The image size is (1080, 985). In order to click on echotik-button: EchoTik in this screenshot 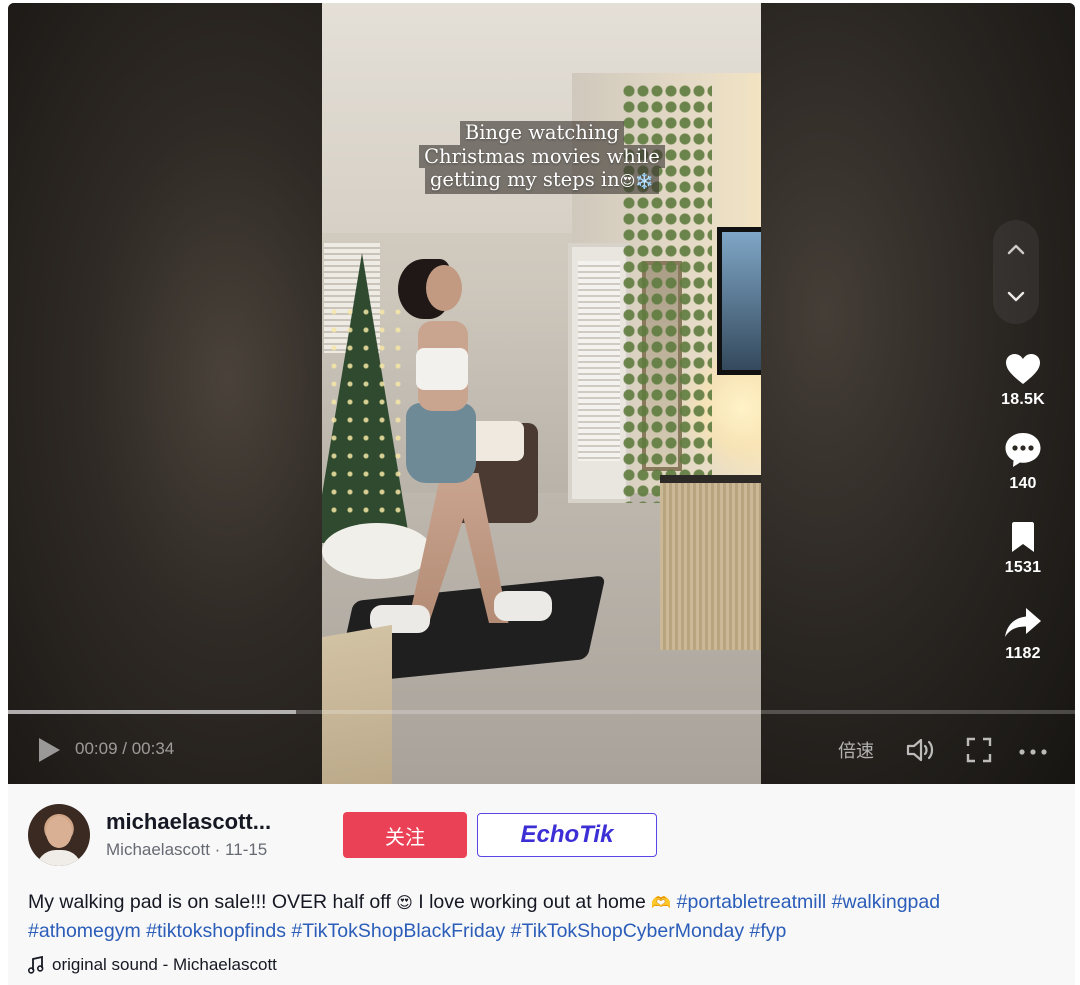, I will do `click(567, 835)`.